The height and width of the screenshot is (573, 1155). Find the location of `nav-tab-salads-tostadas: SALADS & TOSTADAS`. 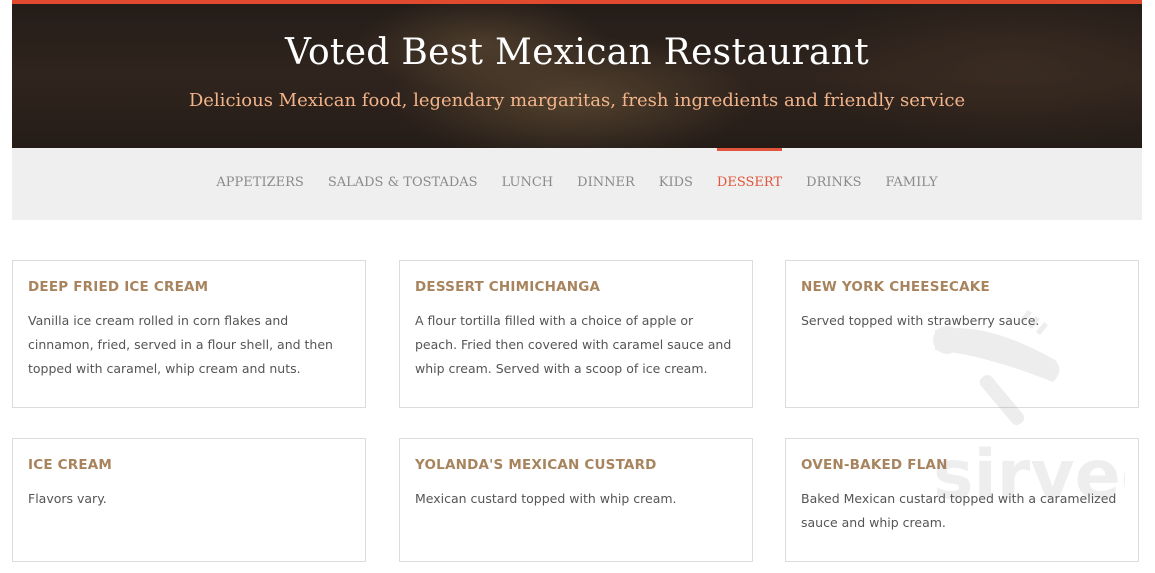

nav-tab-salads-tostadas: SALADS & TOSTADAS is located at coordinates (403, 184).